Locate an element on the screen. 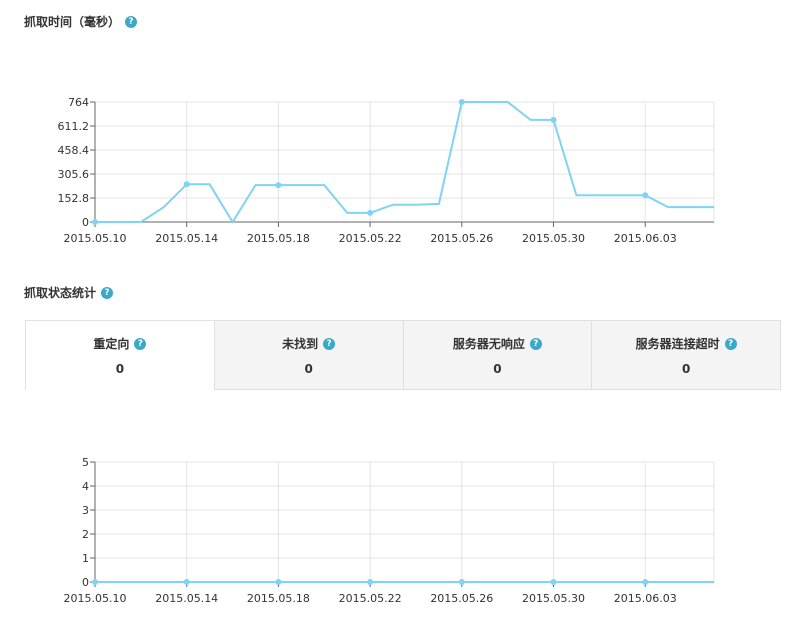 The image size is (799, 617). crawl-time-title: 抓取时间（毫秒） ? is located at coordinates (81, 21).